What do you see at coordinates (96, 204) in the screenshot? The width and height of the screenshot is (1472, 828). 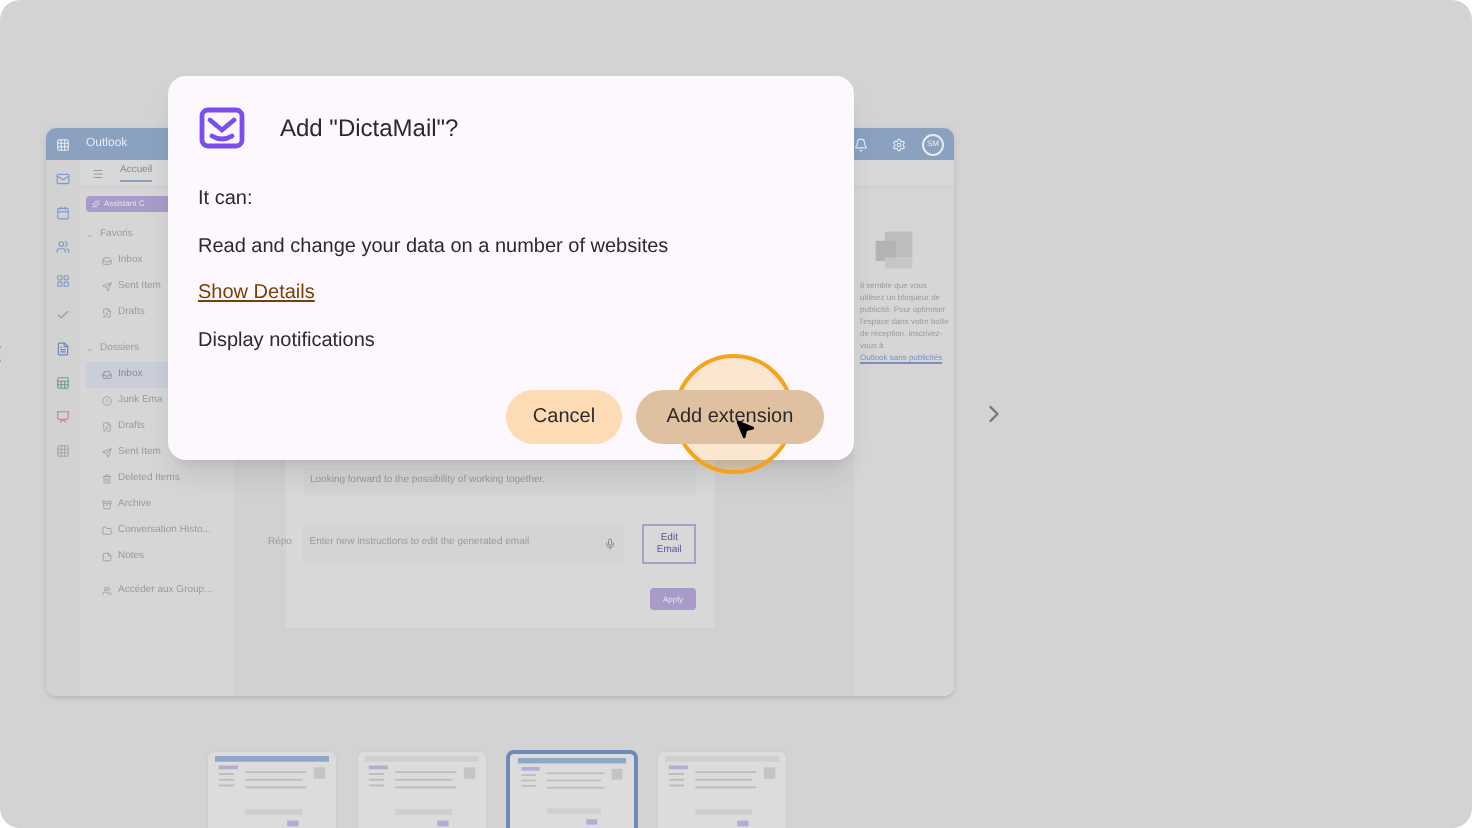 I see `sparkle-icon` at bounding box center [96, 204].